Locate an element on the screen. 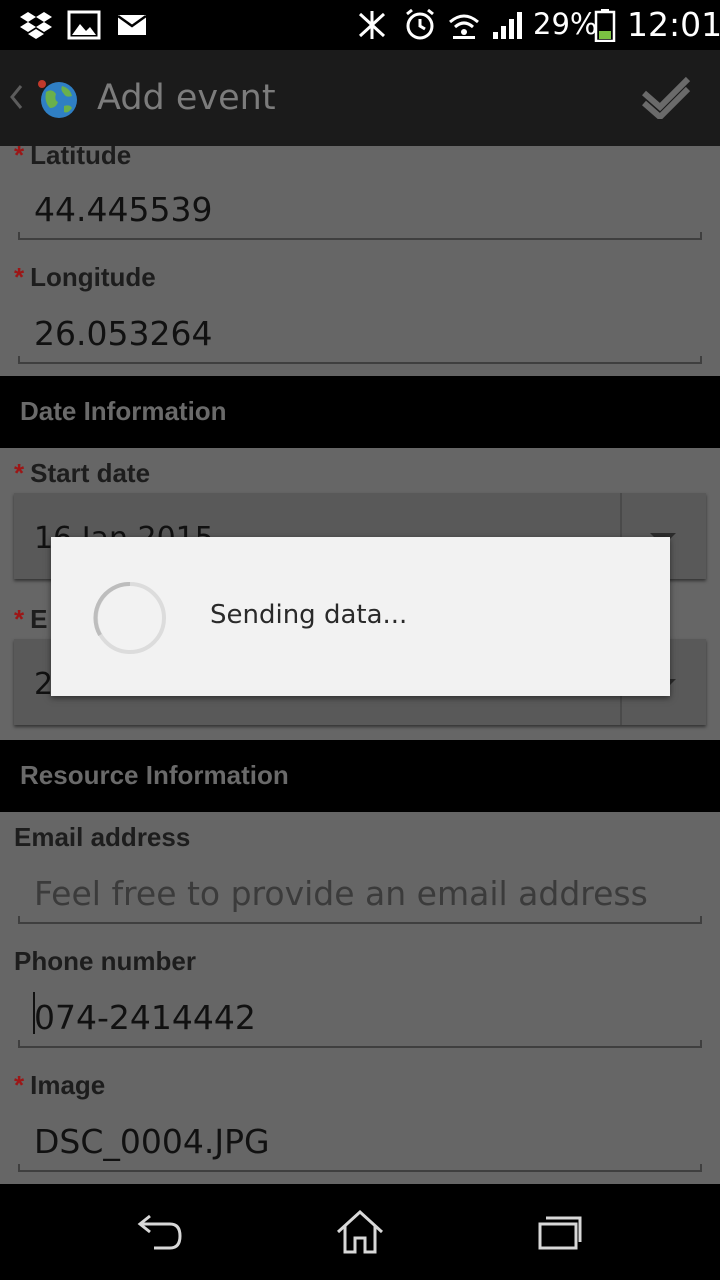 The width and height of the screenshot is (720, 1280). end-date-label-text: E is located at coordinates (39, 619).